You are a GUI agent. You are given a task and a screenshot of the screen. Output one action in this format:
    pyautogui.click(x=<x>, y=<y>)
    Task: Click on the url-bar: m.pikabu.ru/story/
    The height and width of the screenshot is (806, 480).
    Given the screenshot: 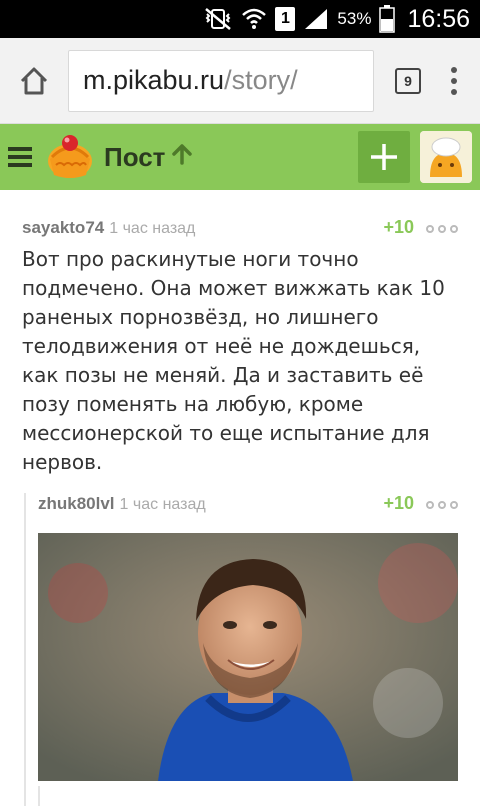 What is the action you would take?
    pyautogui.click(x=221, y=80)
    